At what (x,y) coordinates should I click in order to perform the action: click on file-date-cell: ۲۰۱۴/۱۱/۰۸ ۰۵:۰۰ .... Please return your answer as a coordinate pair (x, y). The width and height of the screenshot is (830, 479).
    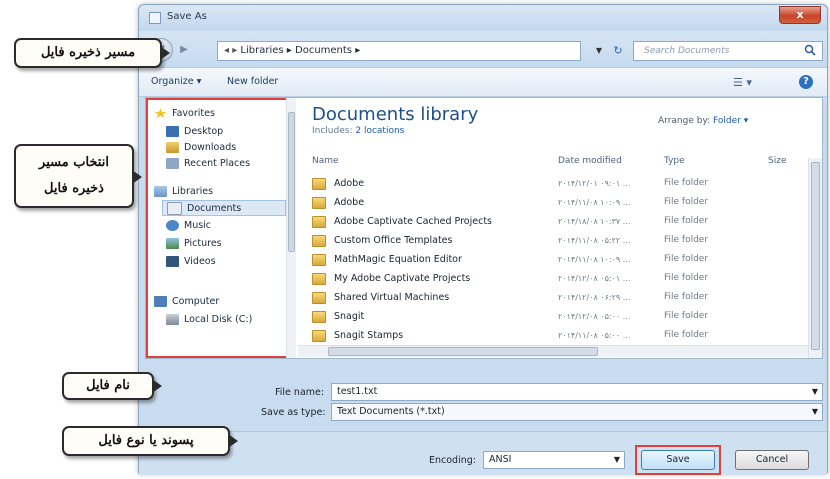
    Looking at the image, I should click on (594, 335).